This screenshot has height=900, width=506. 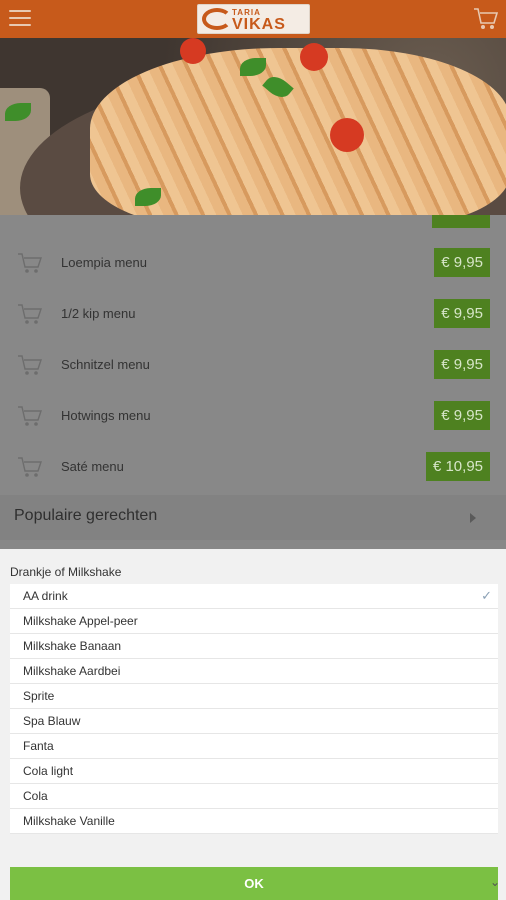 What do you see at coordinates (69, 821) in the screenshot?
I see `option-label: Milkshake Vanille` at bounding box center [69, 821].